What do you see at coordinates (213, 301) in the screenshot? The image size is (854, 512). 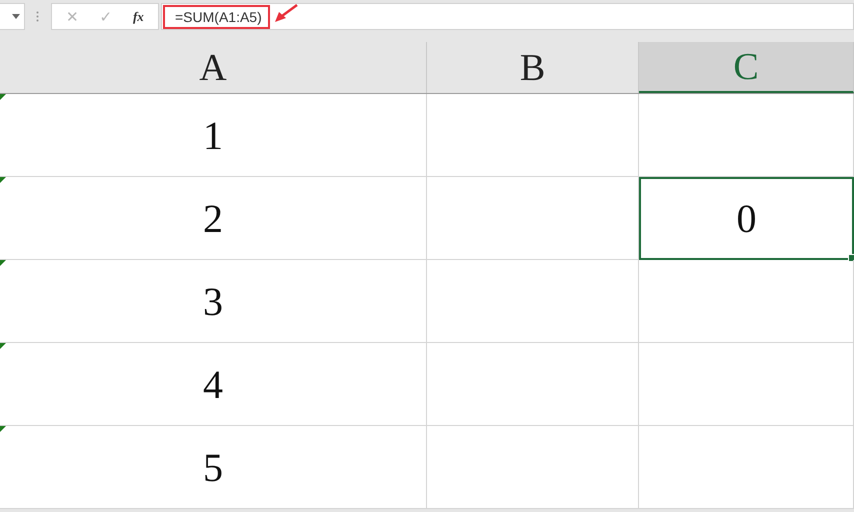 I see `cell-value: 3` at bounding box center [213, 301].